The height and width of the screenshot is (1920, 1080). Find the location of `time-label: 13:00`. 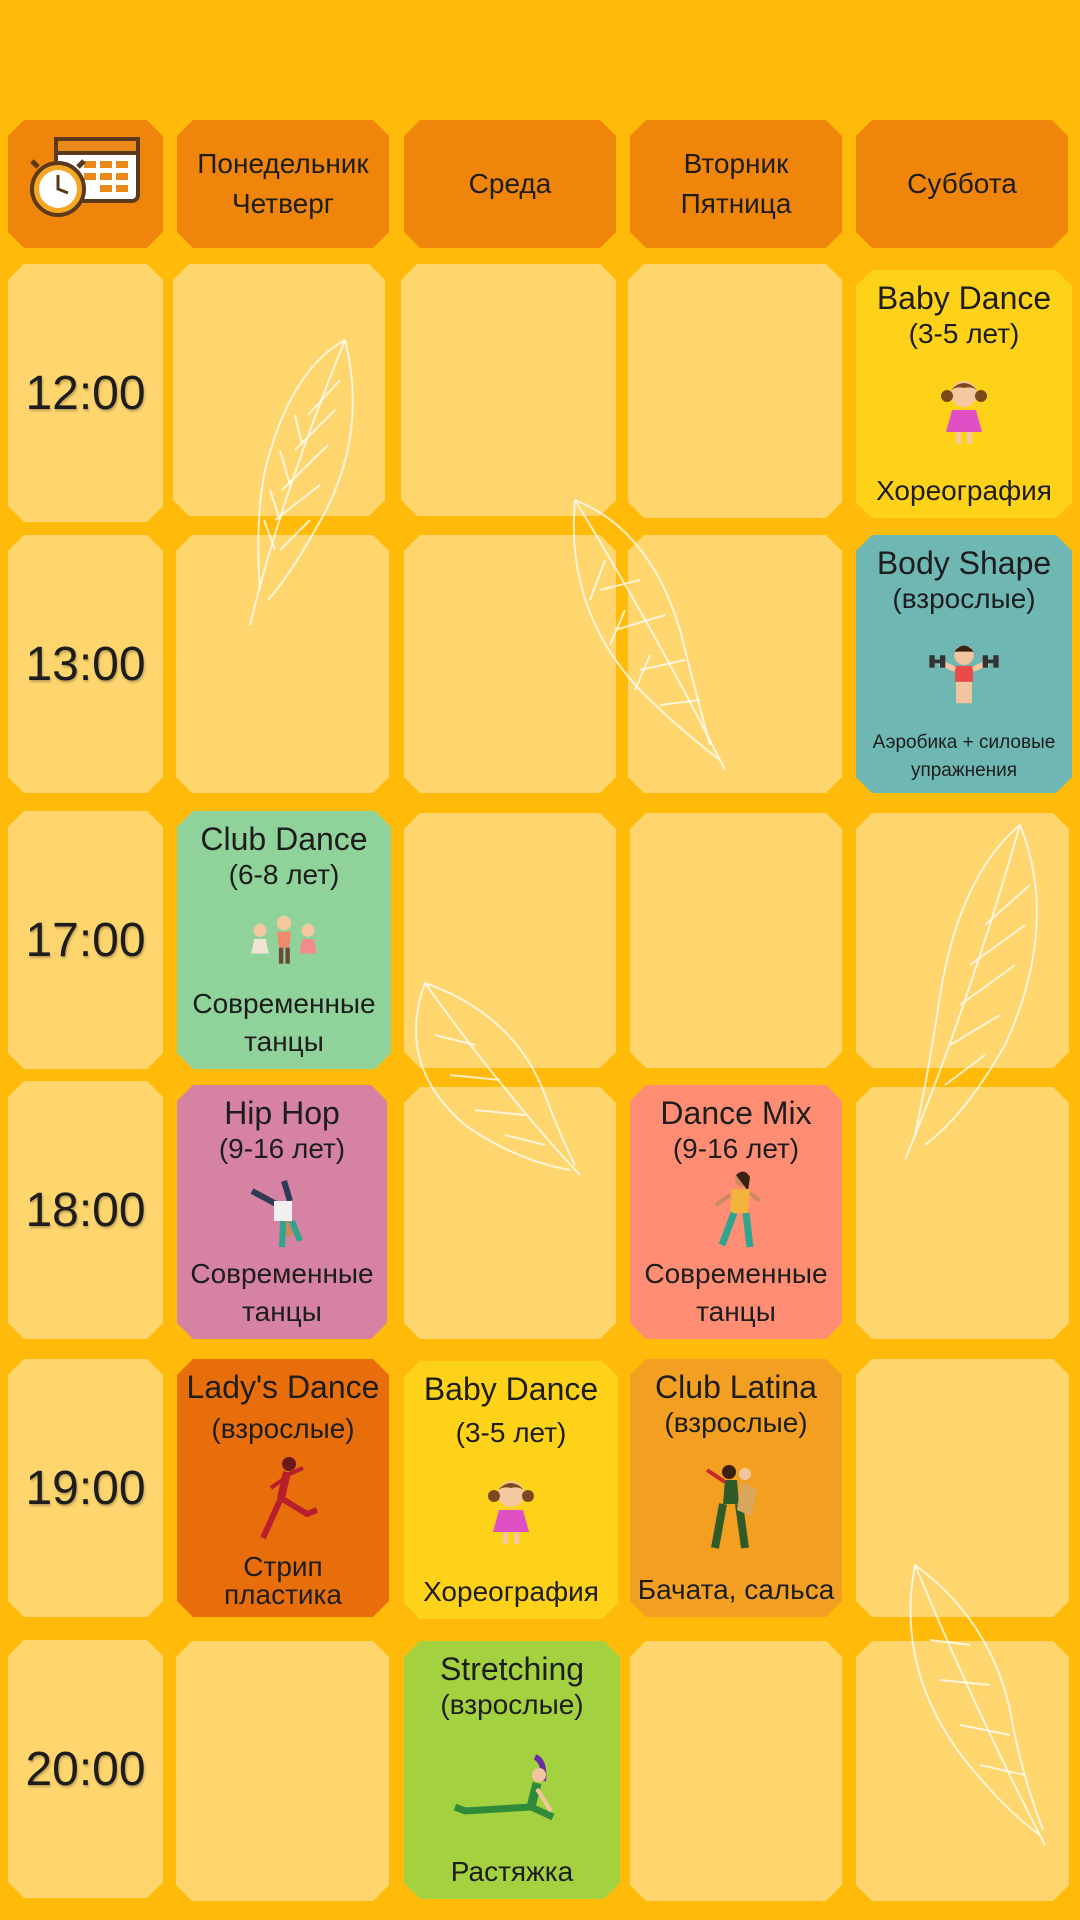

time-label: 13:00 is located at coordinates (85, 664).